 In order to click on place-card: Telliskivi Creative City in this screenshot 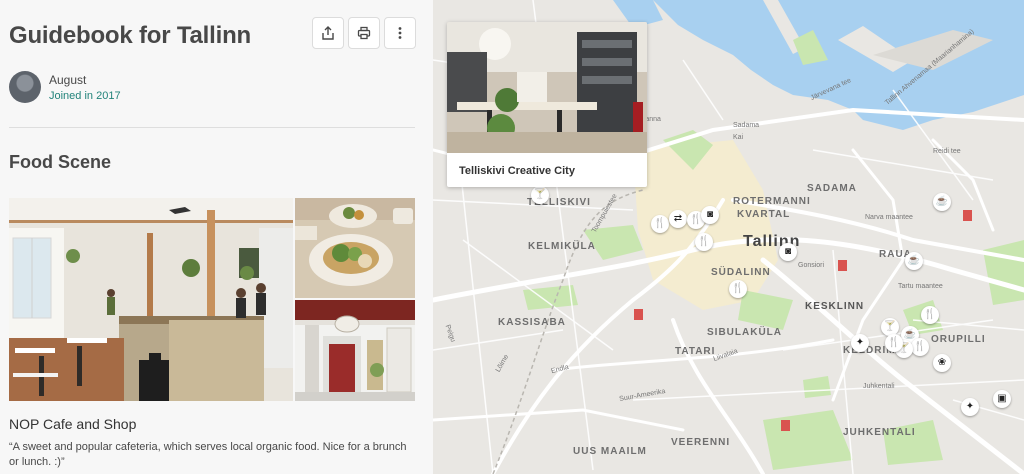, I will do `click(547, 104)`.